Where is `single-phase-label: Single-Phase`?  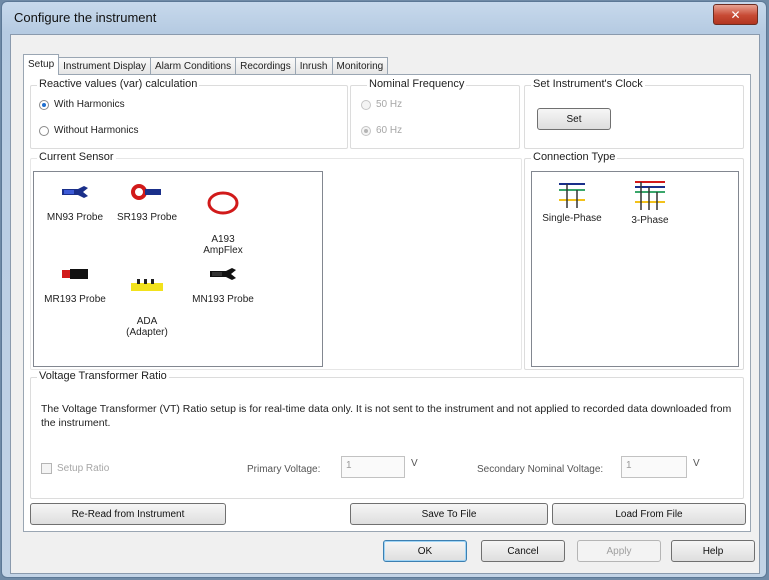
single-phase-label: Single-Phase is located at coordinates (572, 218).